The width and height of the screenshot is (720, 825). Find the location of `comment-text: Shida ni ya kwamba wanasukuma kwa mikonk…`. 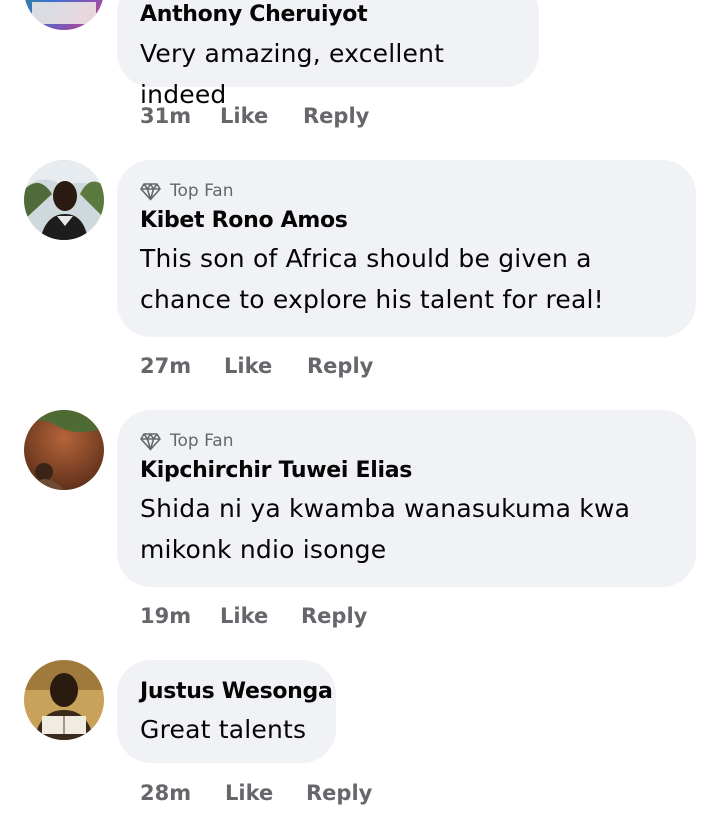

comment-text: Shida ni ya kwamba wanasukuma kwa mikonk… is located at coordinates (385, 529).